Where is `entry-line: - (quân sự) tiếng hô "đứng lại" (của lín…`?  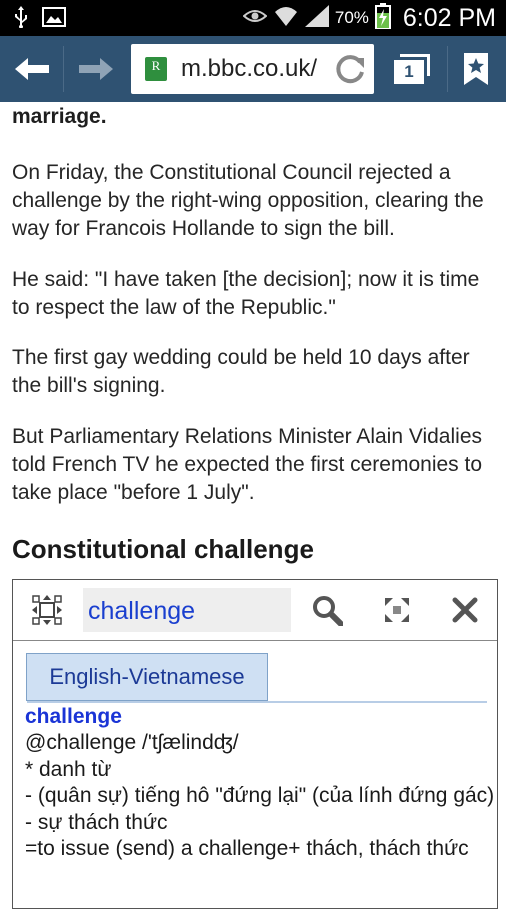 entry-line: - (quân sự) tiếng hô "đứng lại" (của lín… is located at coordinates (260, 795).